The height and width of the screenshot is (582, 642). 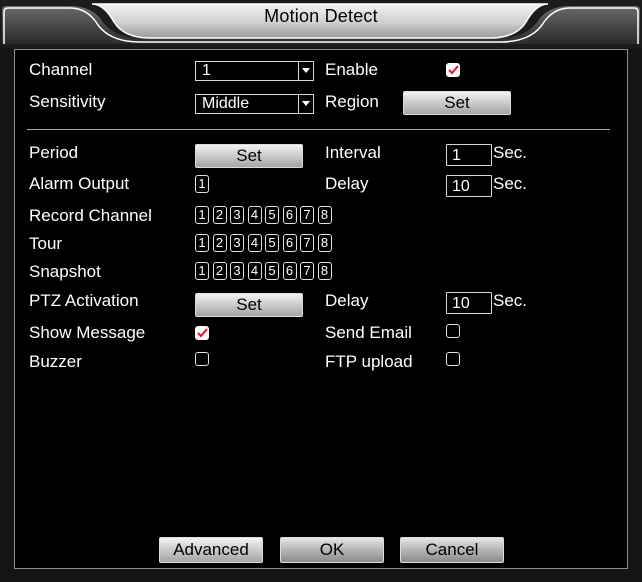 I want to click on channel-value: 1, so click(x=206, y=70).